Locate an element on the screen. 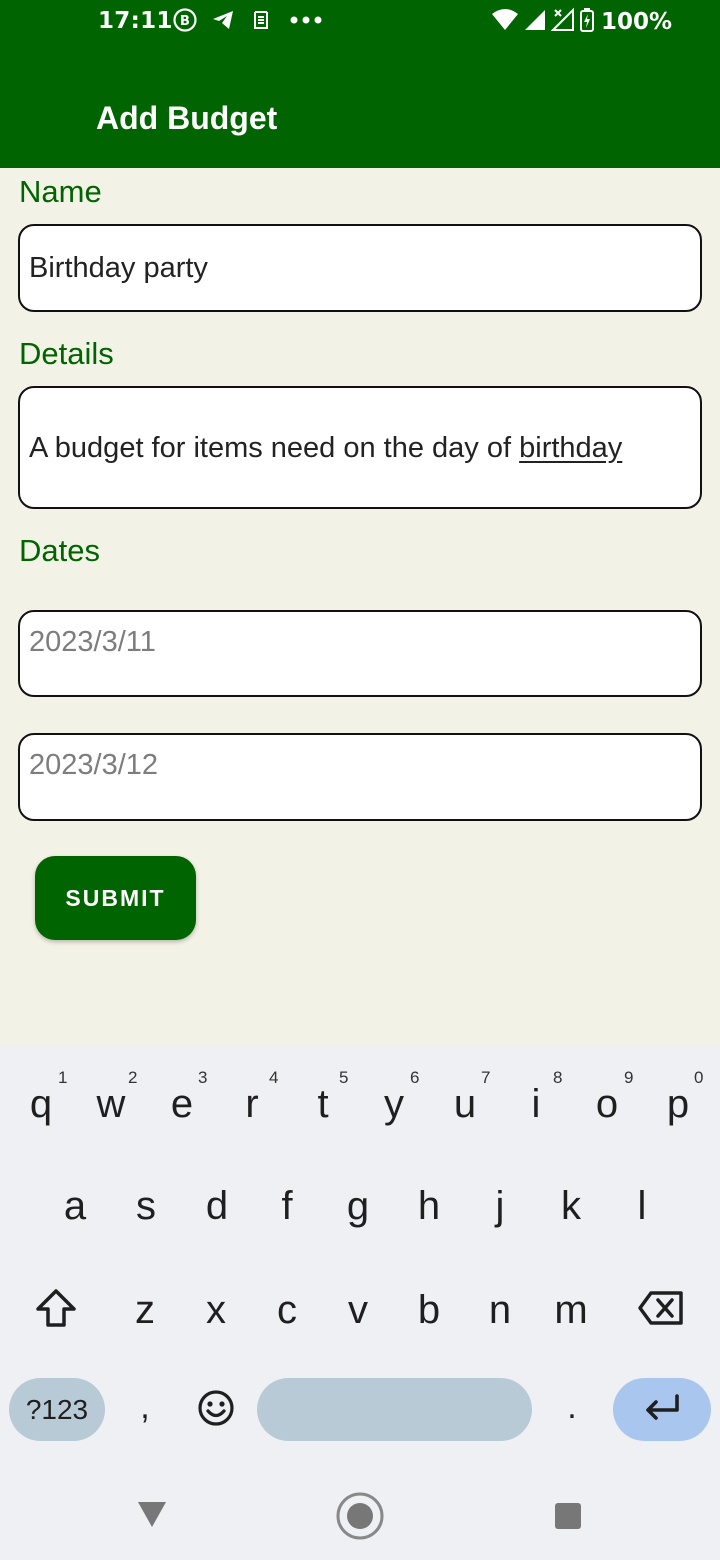 The width and height of the screenshot is (720, 1560). more-dots-icon is located at coordinates (306, 22).